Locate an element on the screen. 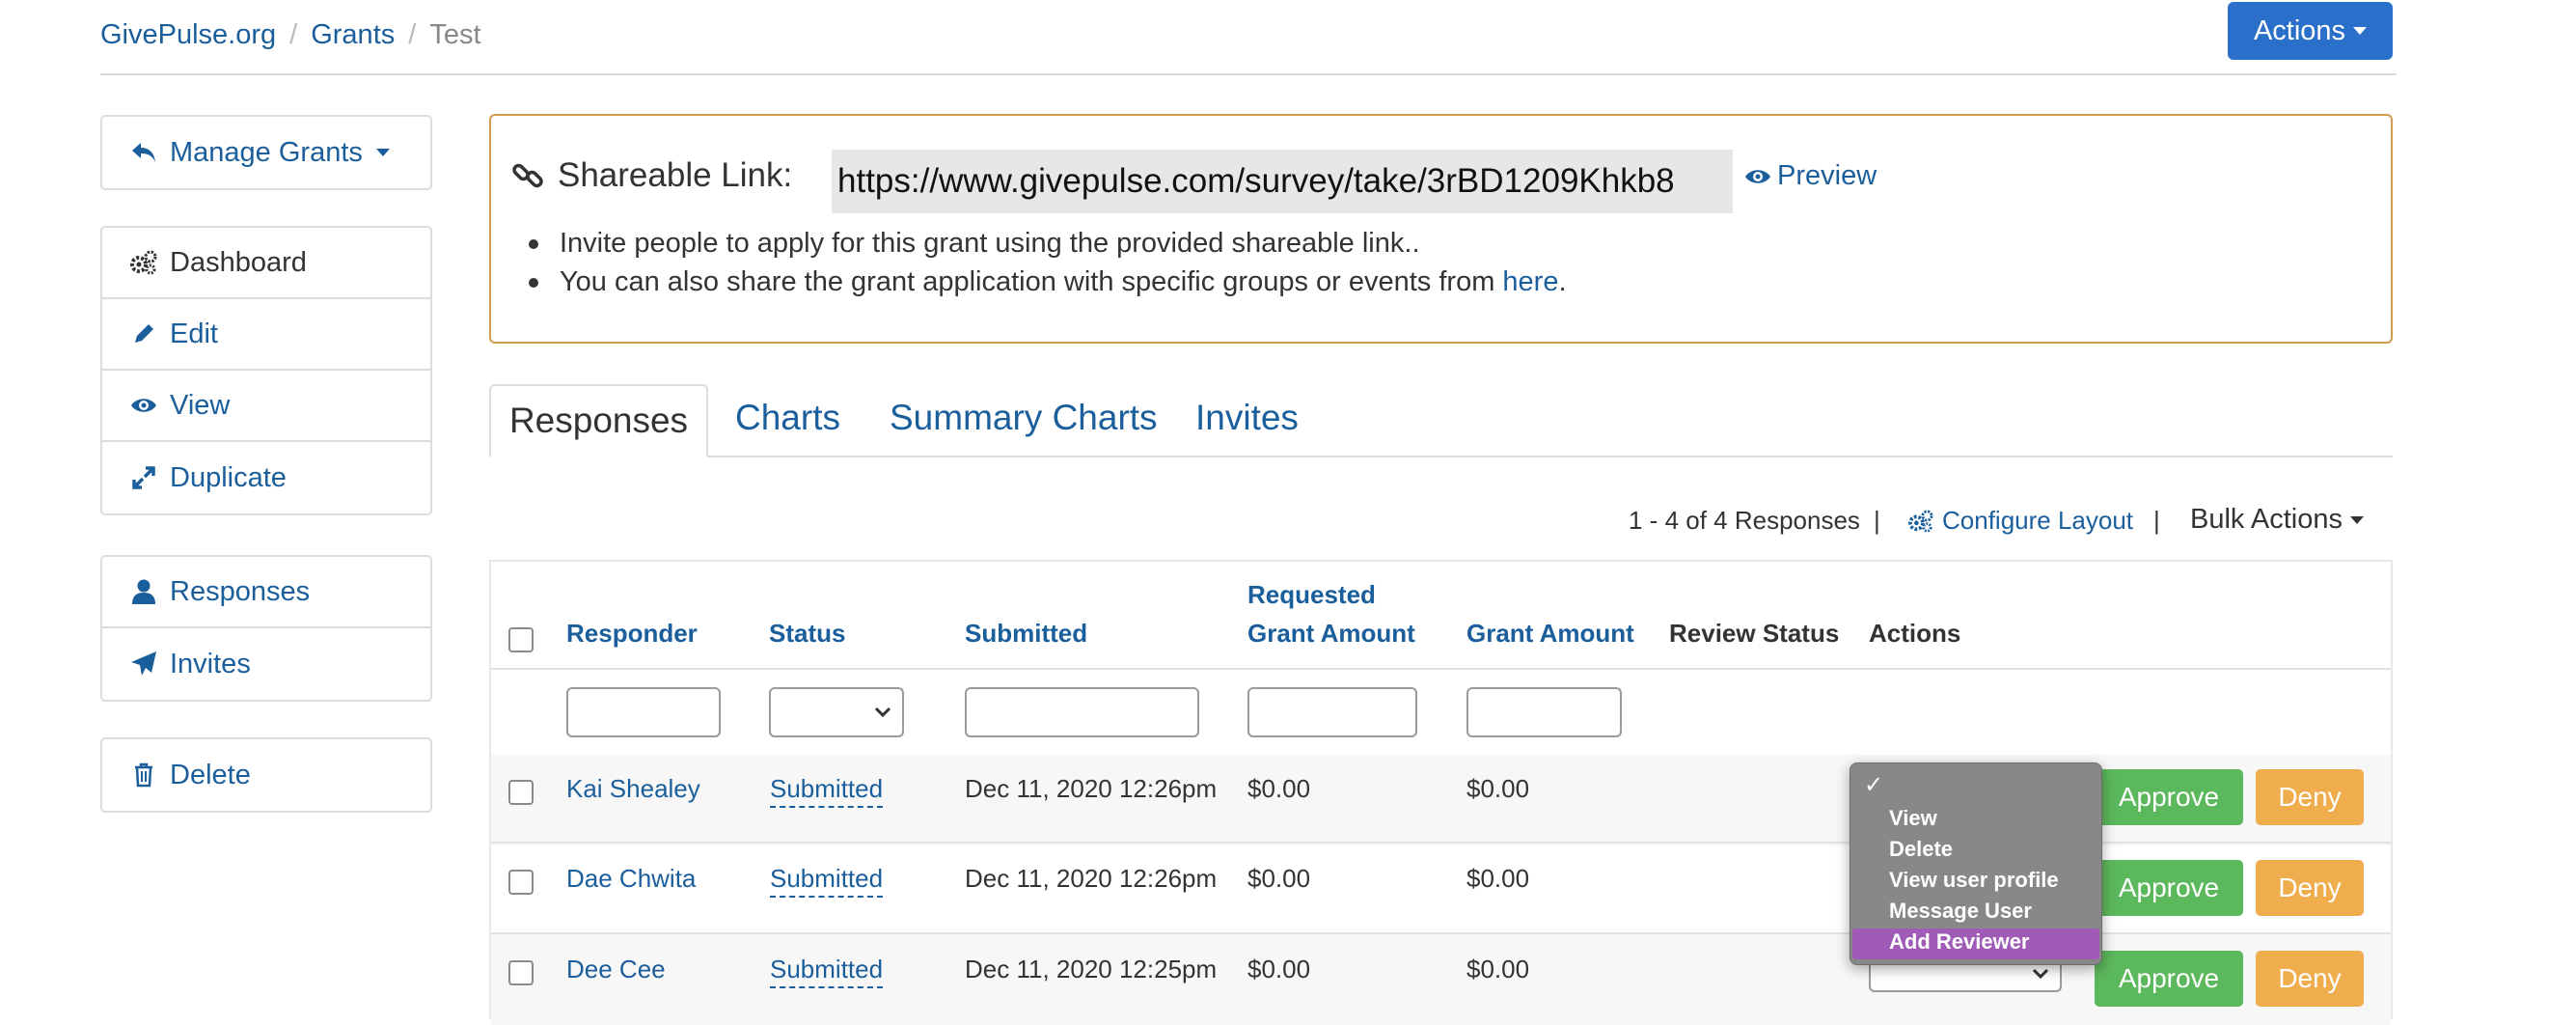  column-header-line: Grant Amount is located at coordinates (1331, 633).